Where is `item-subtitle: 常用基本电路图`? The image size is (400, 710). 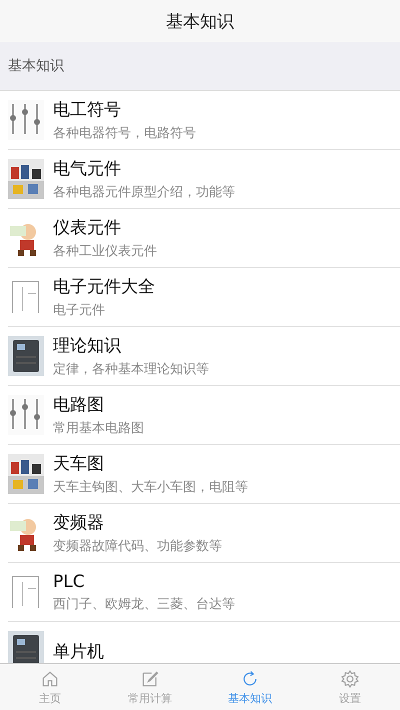 item-subtitle: 常用基本电路图 is located at coordinates (98, 428).